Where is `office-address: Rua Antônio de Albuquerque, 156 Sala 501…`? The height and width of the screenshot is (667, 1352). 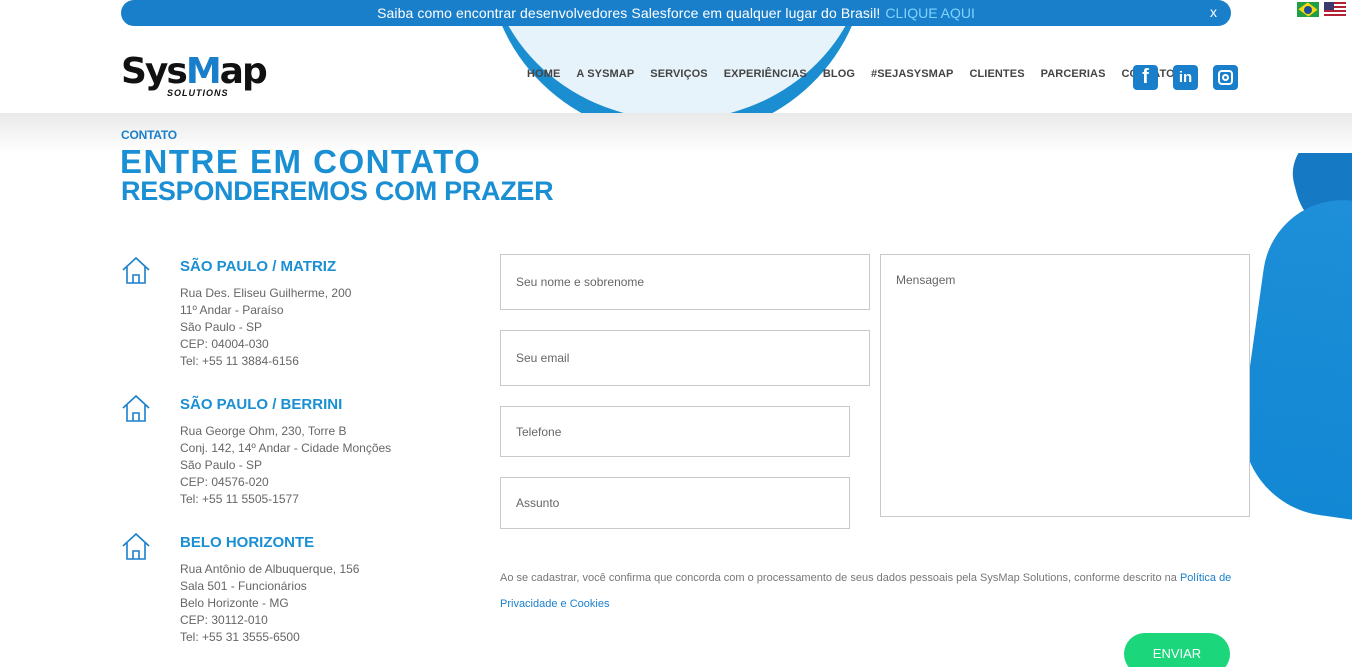
office-address: Rua Antônio de Albuquerque, 156 Sala 501… is located at coordinates (270, 603).